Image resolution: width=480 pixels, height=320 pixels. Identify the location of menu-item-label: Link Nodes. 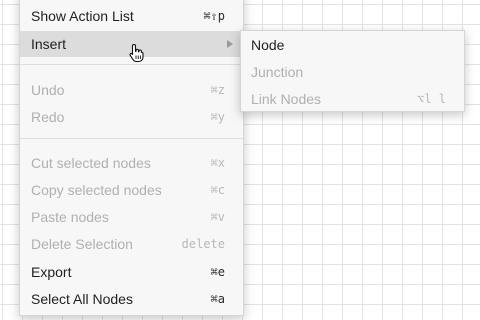
(286, 99).